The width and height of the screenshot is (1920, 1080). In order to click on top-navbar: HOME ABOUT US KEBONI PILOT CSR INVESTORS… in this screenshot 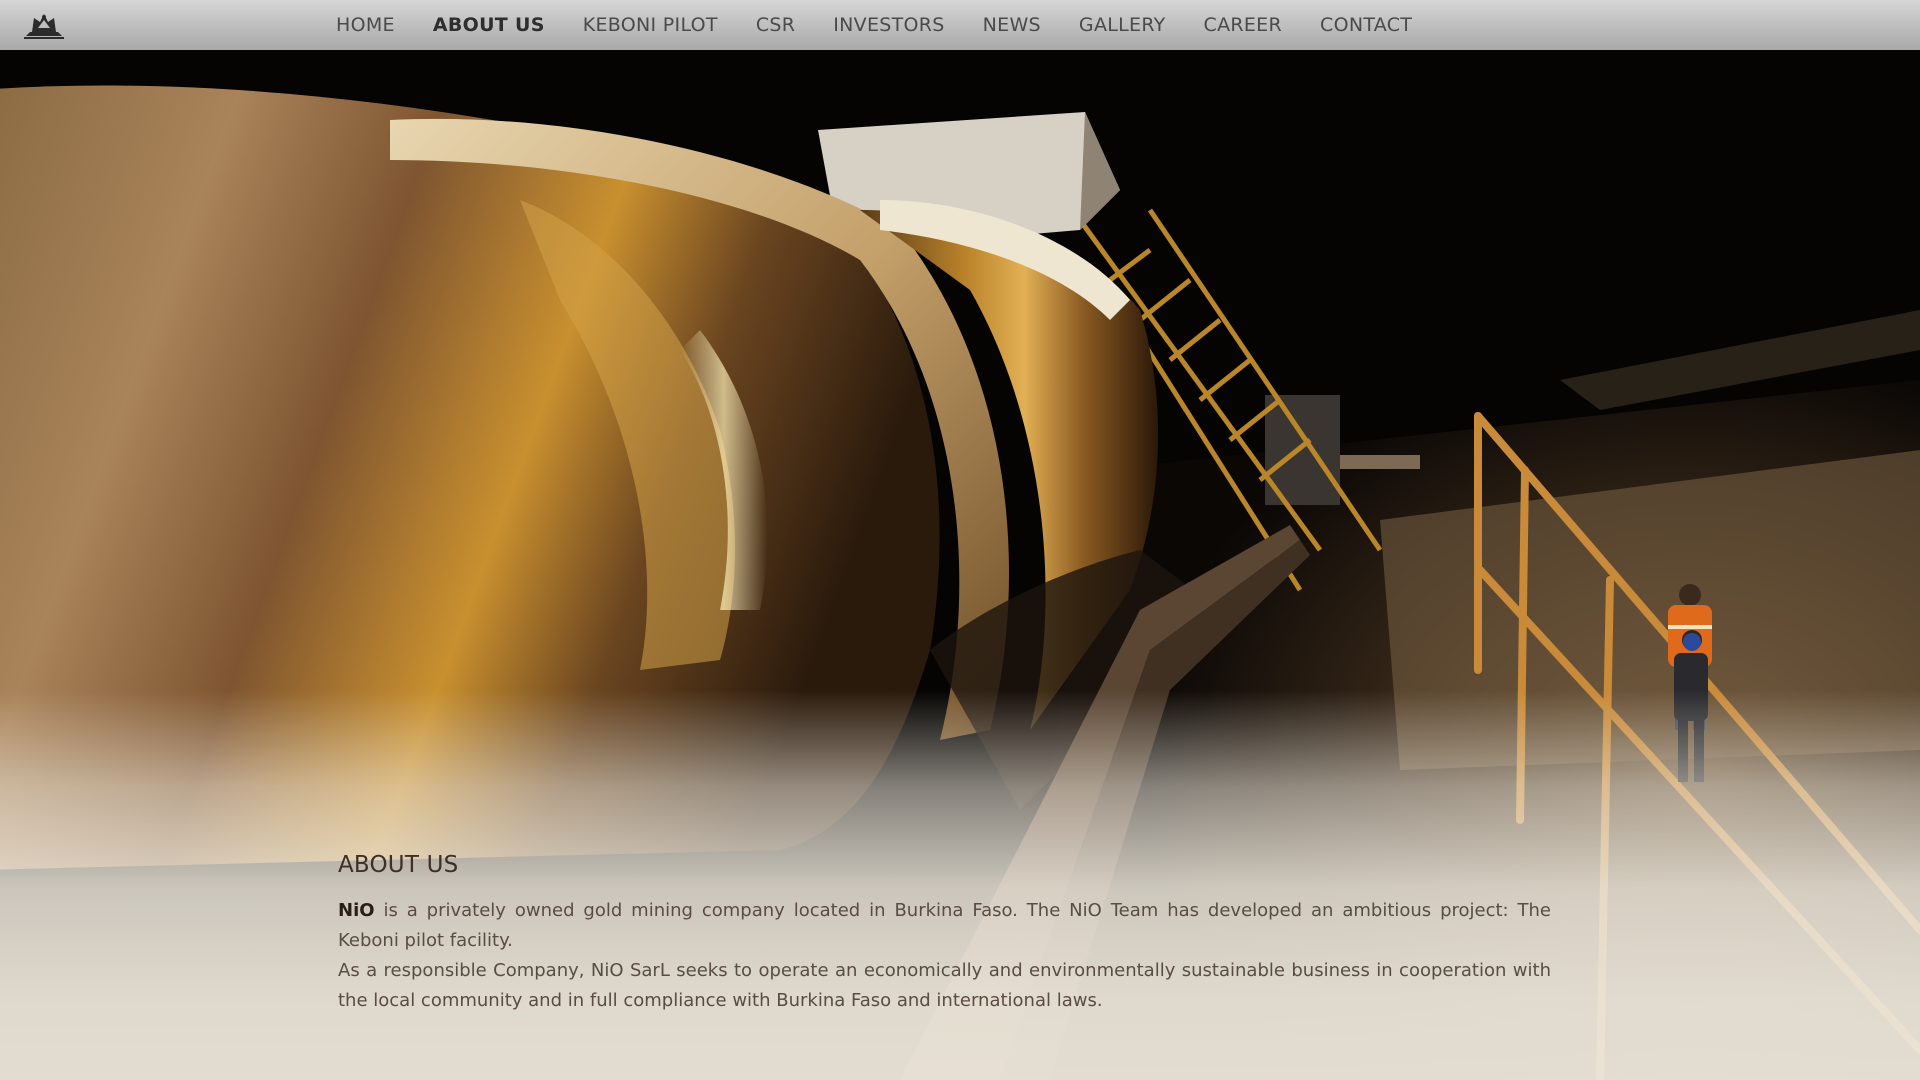, I will do `click(960, 25)`.